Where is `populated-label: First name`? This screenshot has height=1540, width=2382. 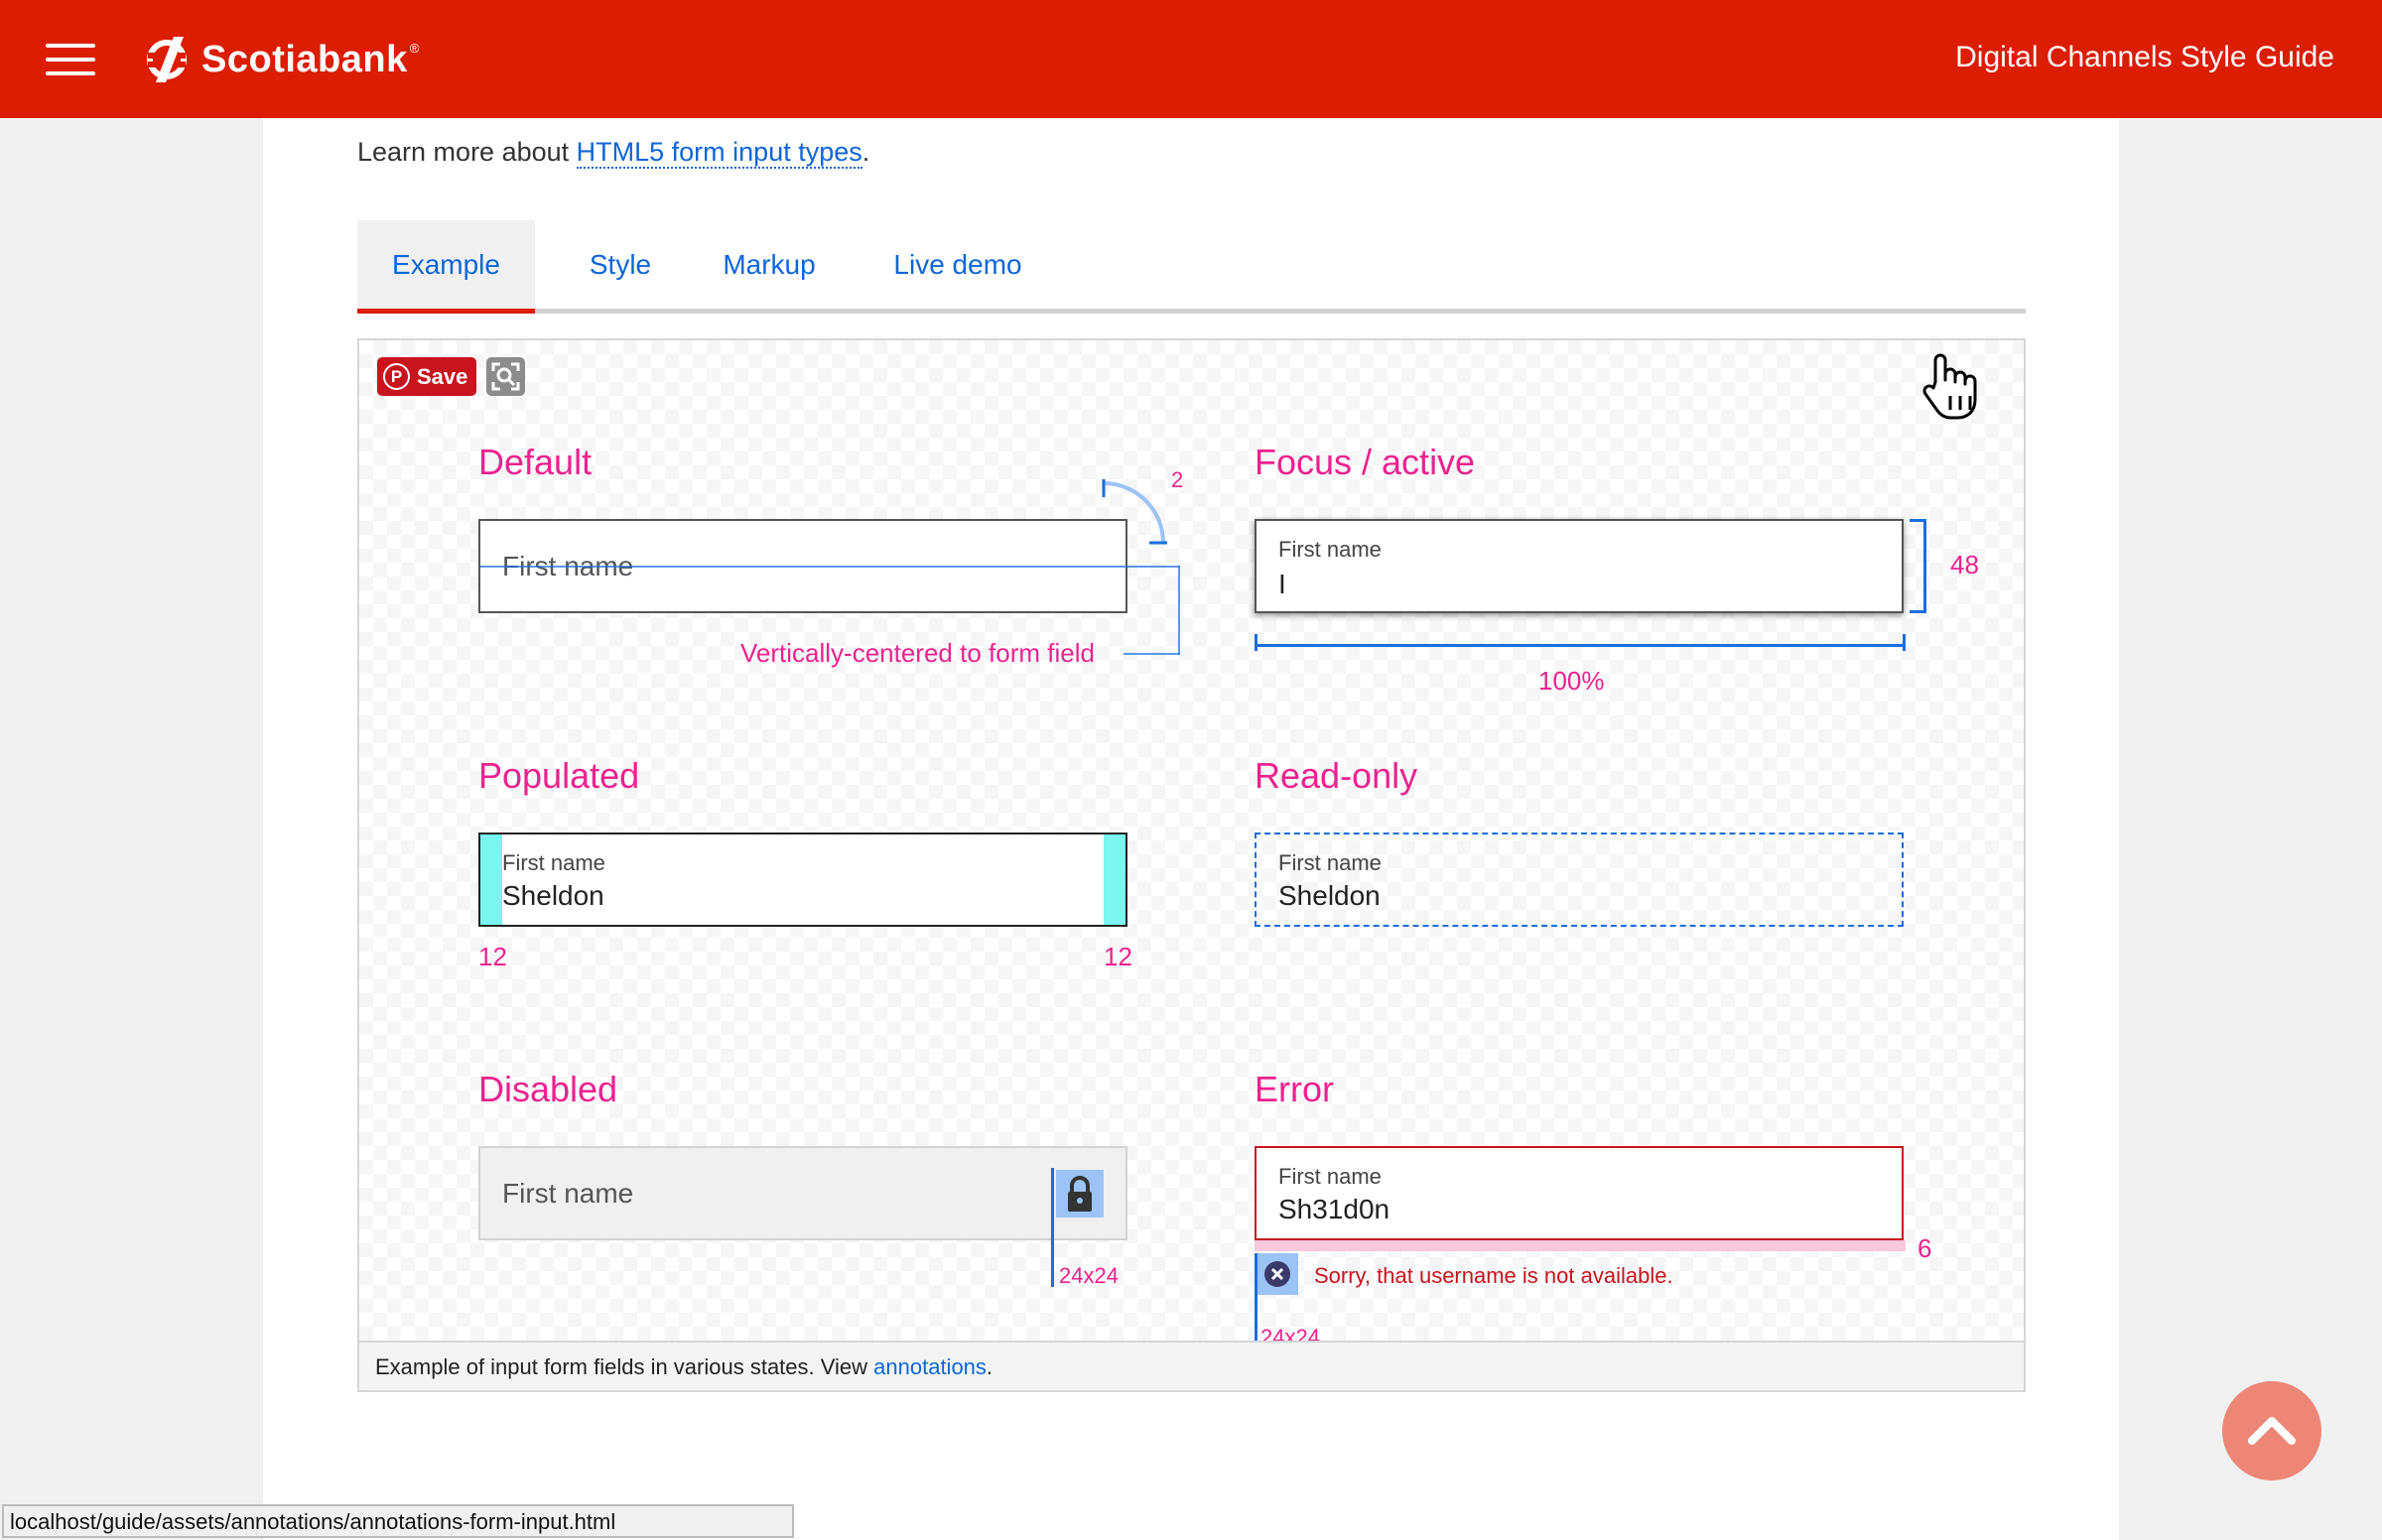
populated-label: First name is located at coordinates (553, 862).